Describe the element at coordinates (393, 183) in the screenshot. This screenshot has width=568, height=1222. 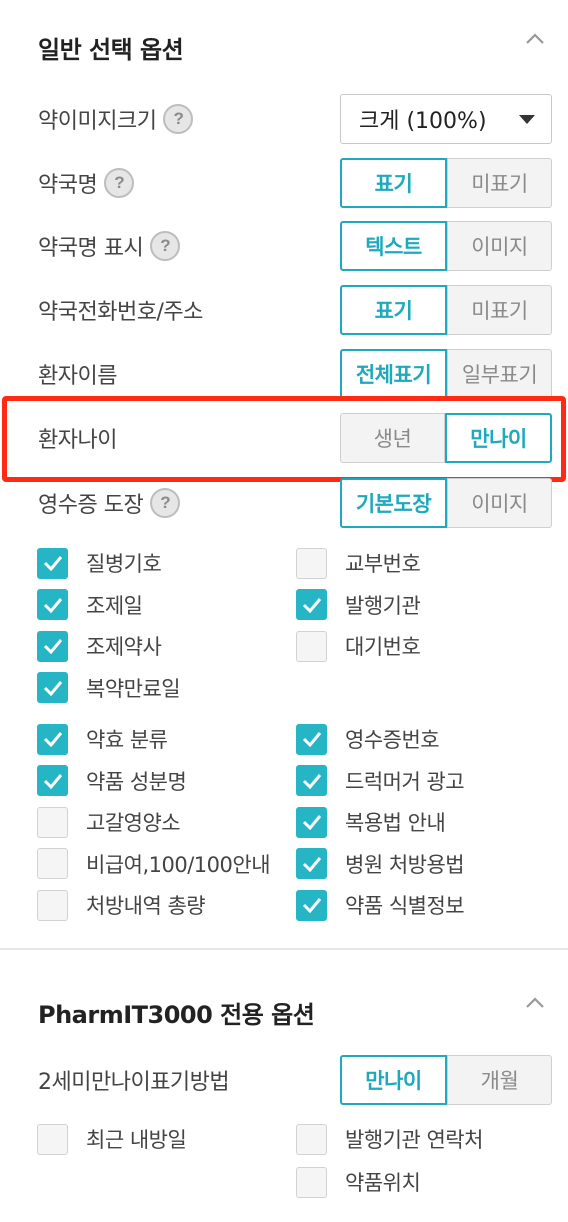
I see `pharmacy-name-show-option: 표기` at that location.